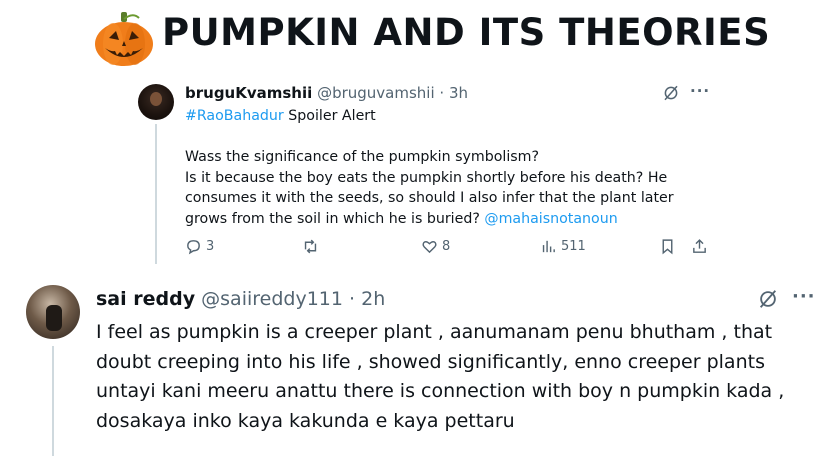  I want to click on hashtag-link: #RaoBahadur, so click(234, 116).